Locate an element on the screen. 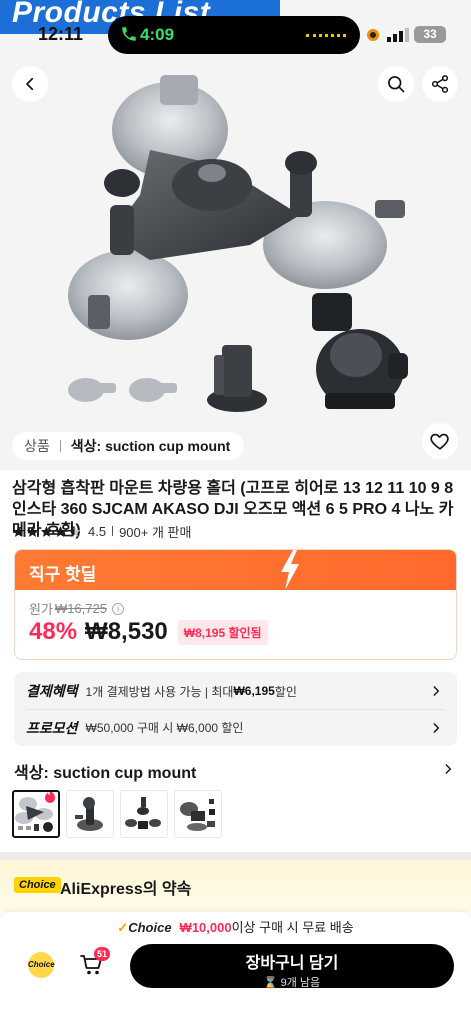  dynamic-island: 4:09 is located at coordinates (234, 35).